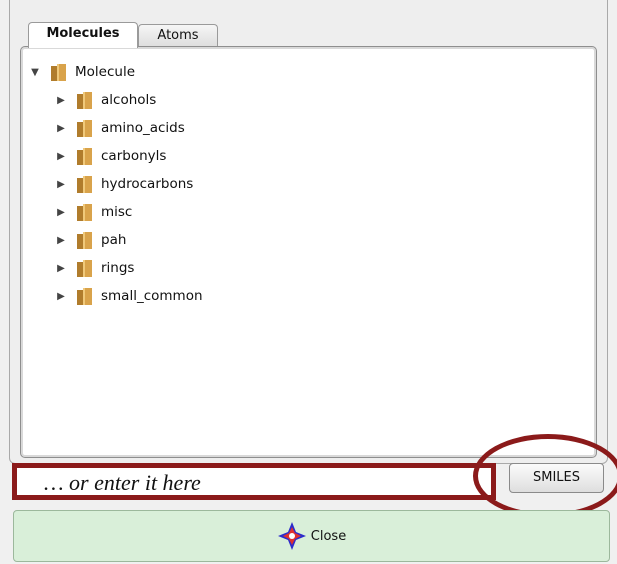 The height and width of the screenshot is (564, 617). What do you see at coordinates (83, 35) in the screenshot?
I see `tab-molecules: Molecules` at bounding box center [83, 35].